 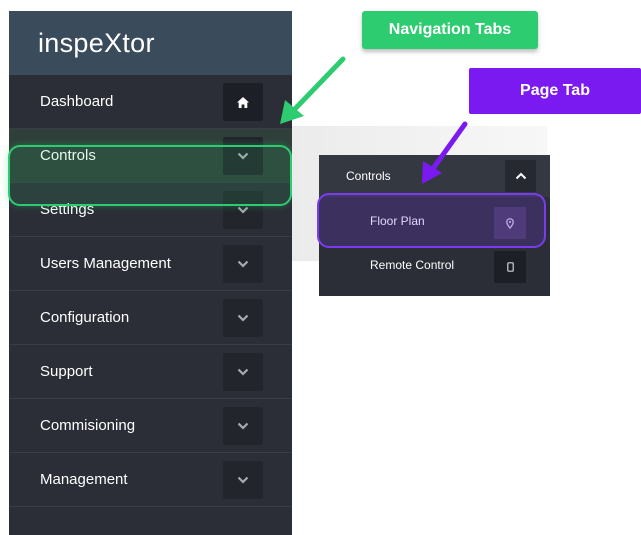 I want to click on nav-item-dashboard: Dashboard, so click(x=150, y=102).